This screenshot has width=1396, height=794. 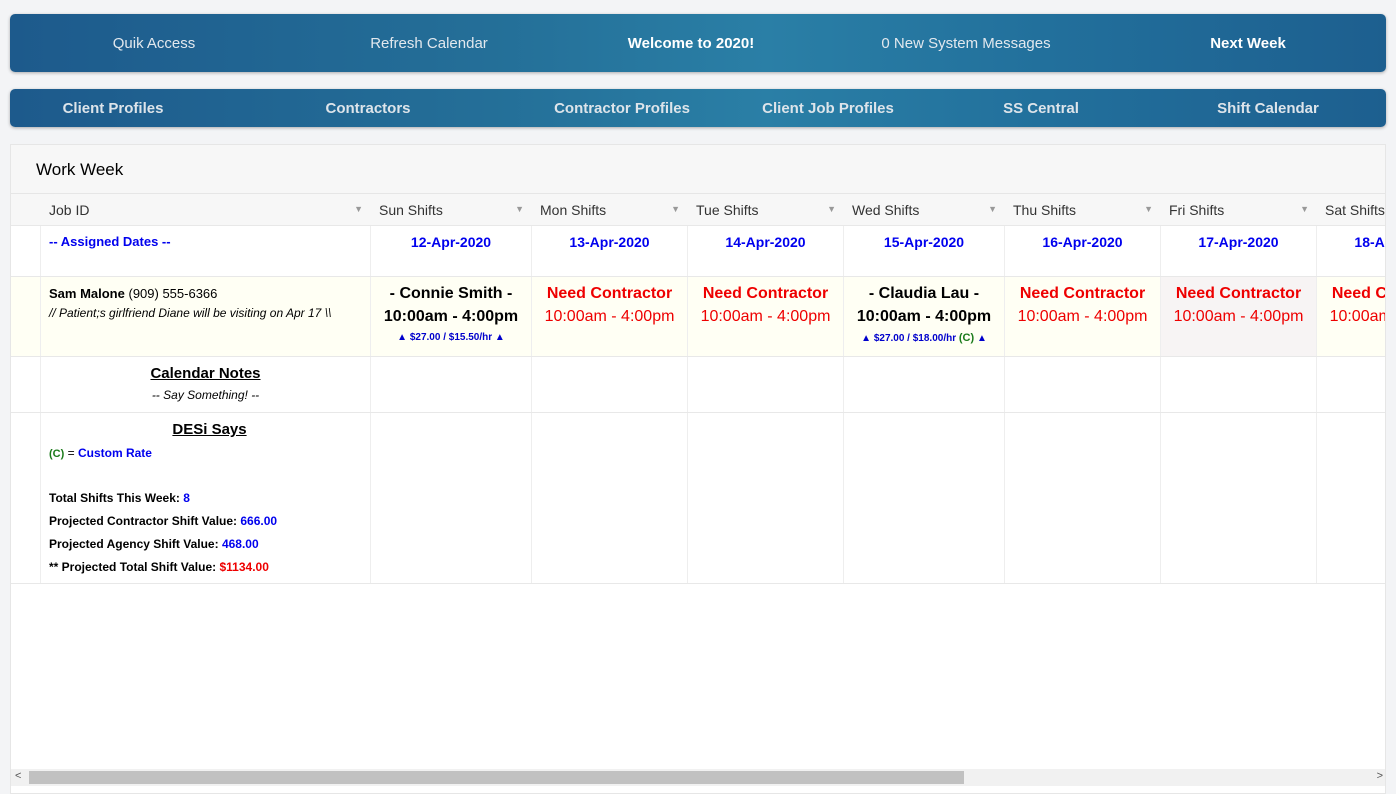 What do you see at coordinates (429, 43) in the screenshot?
I see `refresh-calendar-link: Refresh Calendar` at bounding box center [429, 43].